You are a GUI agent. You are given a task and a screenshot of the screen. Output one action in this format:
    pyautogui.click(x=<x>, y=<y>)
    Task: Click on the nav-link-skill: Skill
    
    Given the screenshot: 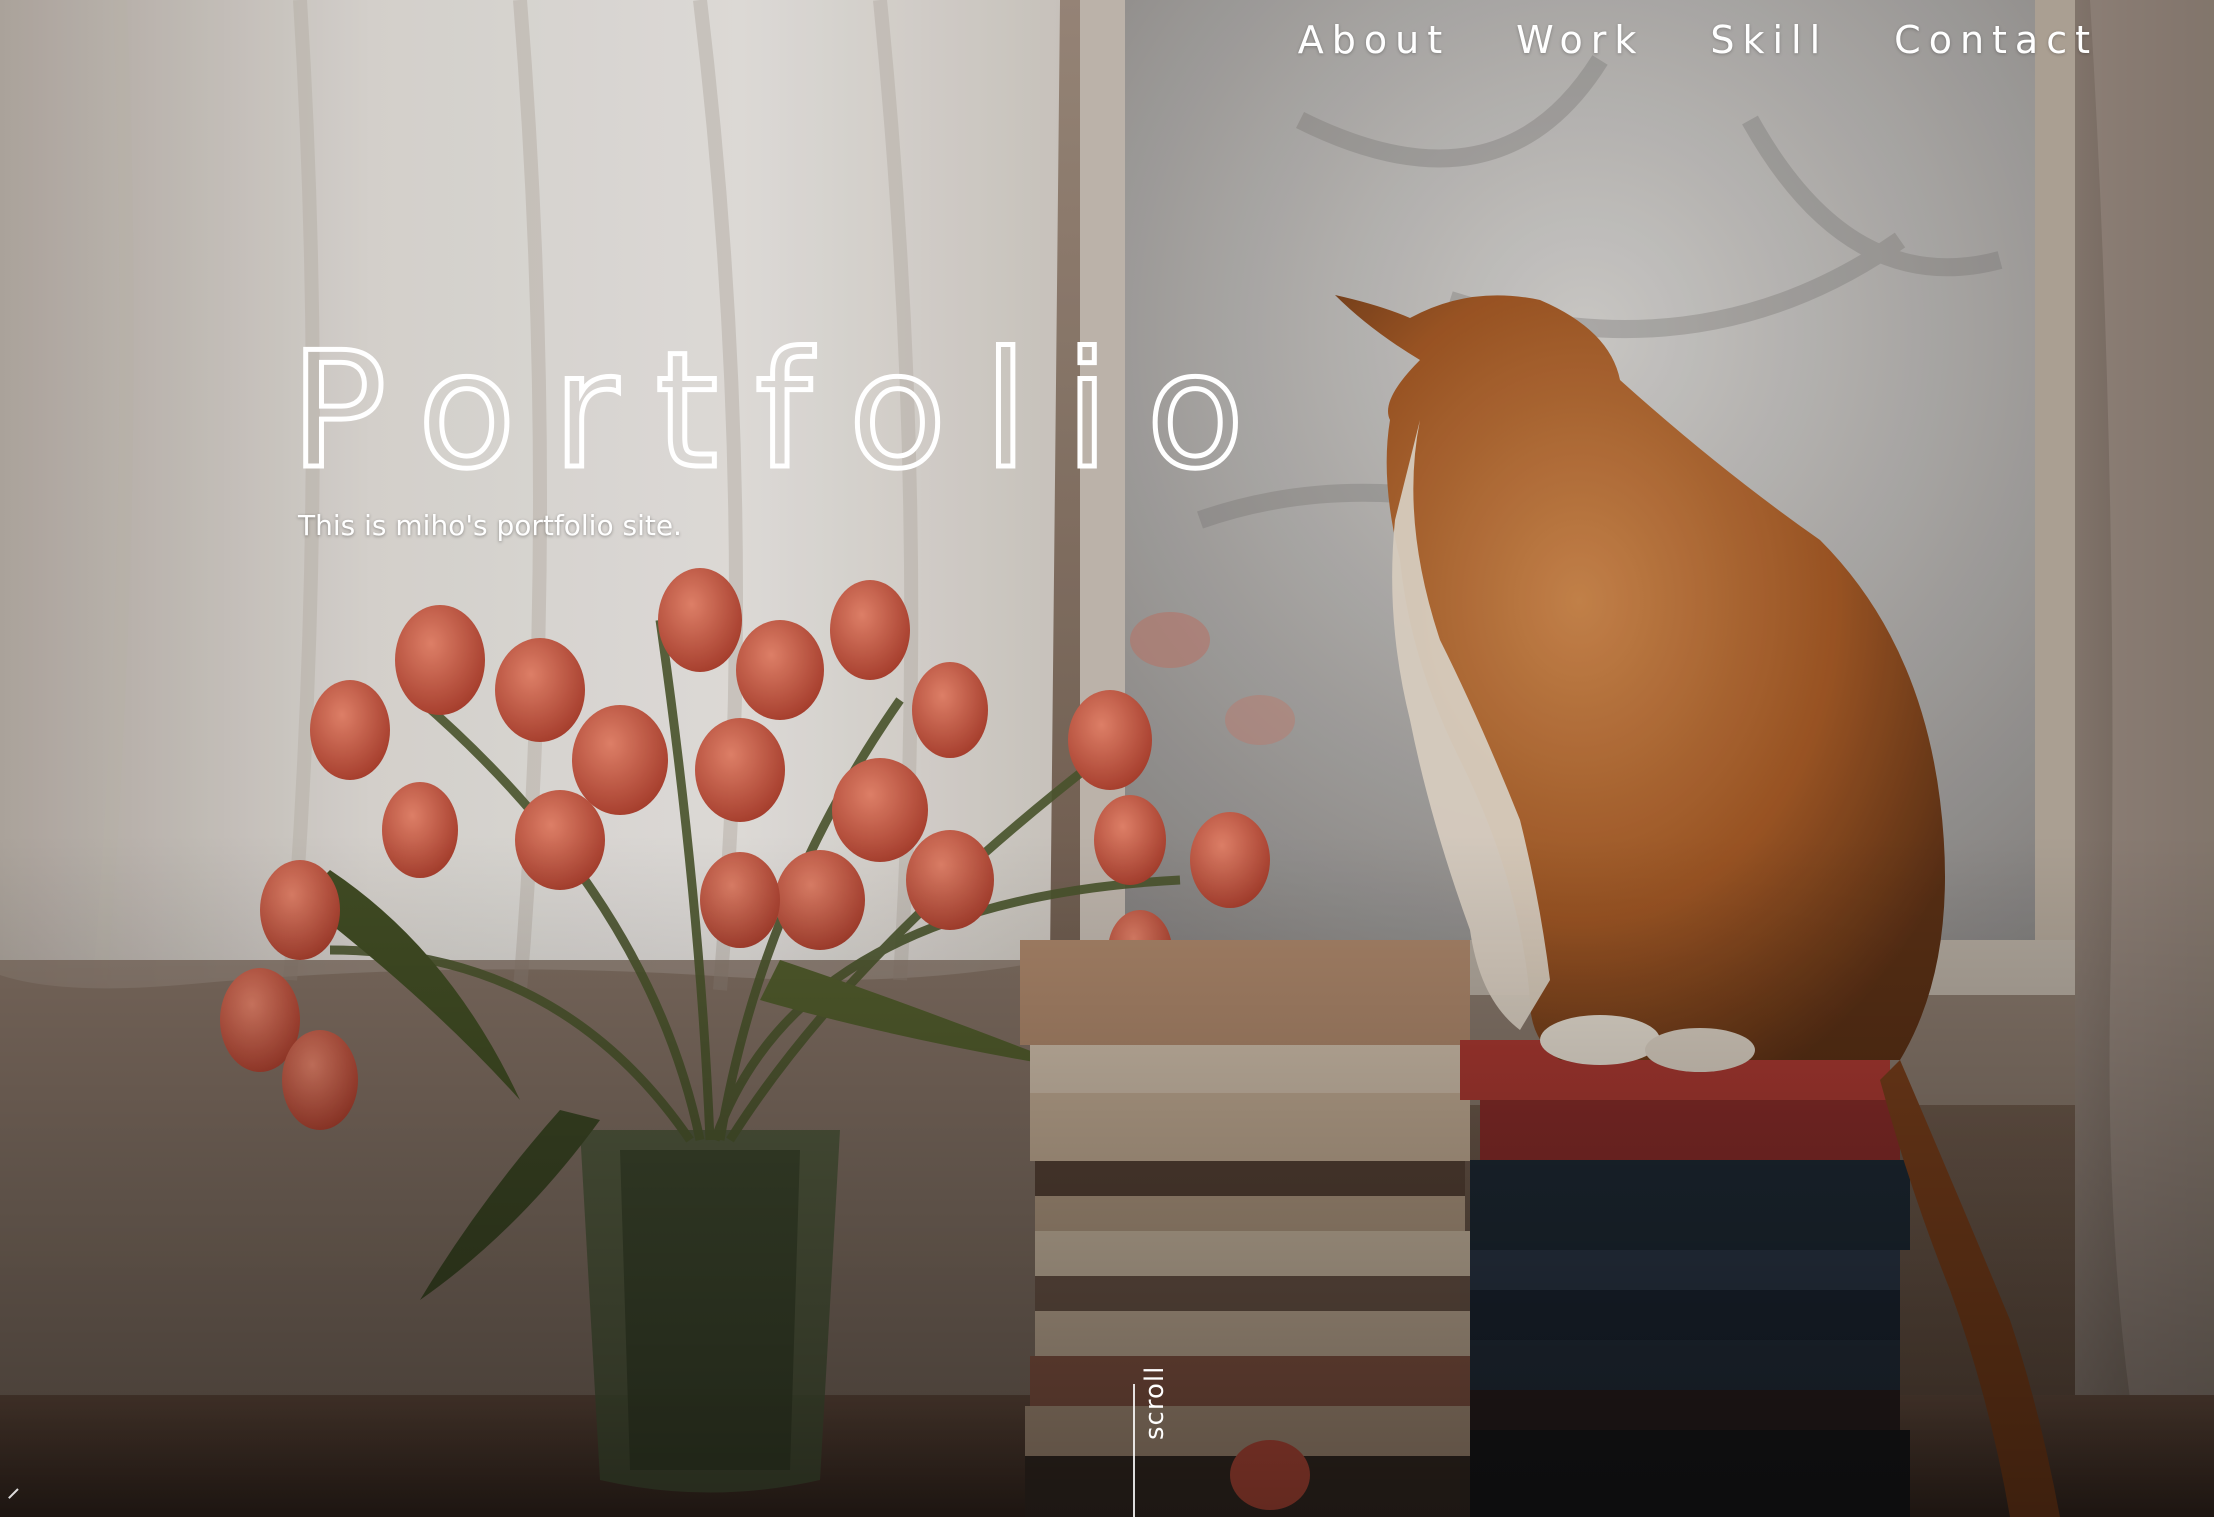 What is the action you would take?
    pyautogui.click(x=1769, y=40)
    